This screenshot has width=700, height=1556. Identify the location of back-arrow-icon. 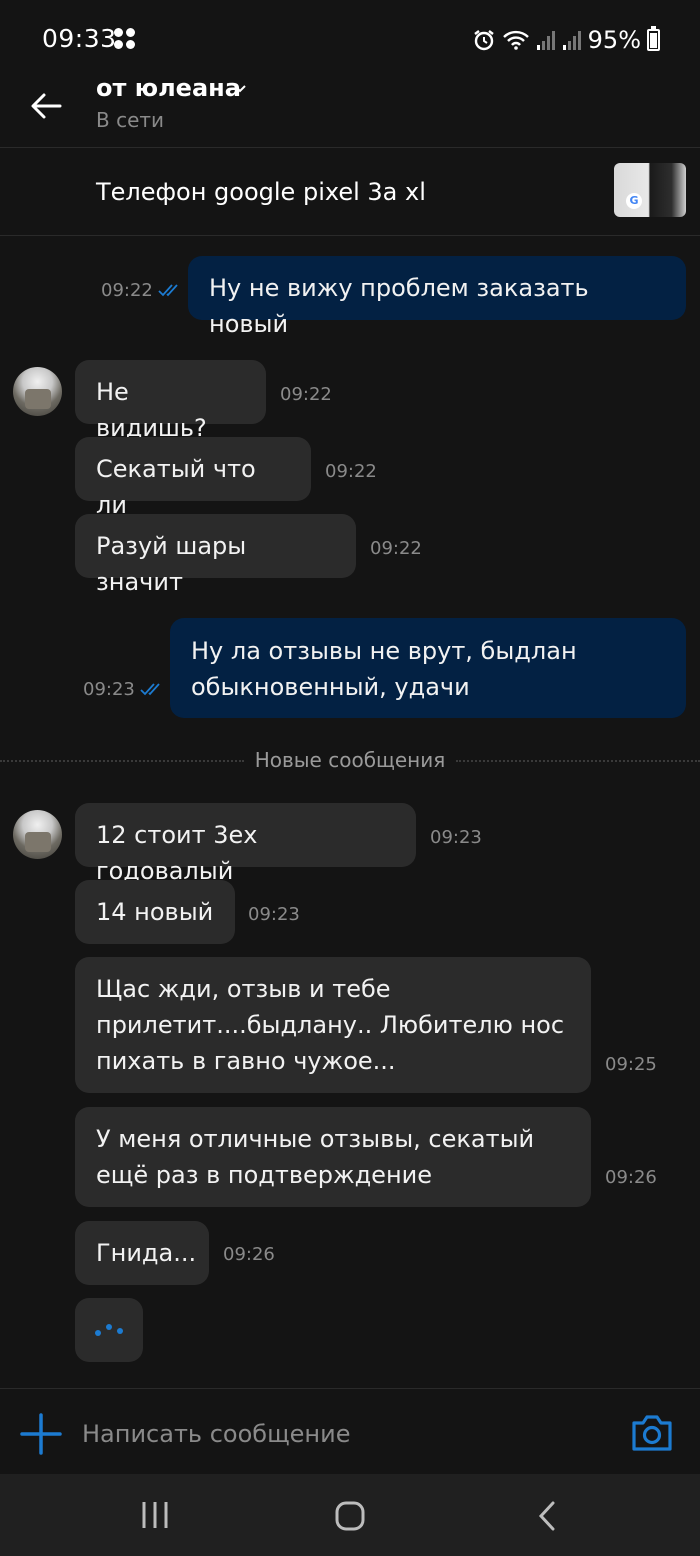
(46, 106).